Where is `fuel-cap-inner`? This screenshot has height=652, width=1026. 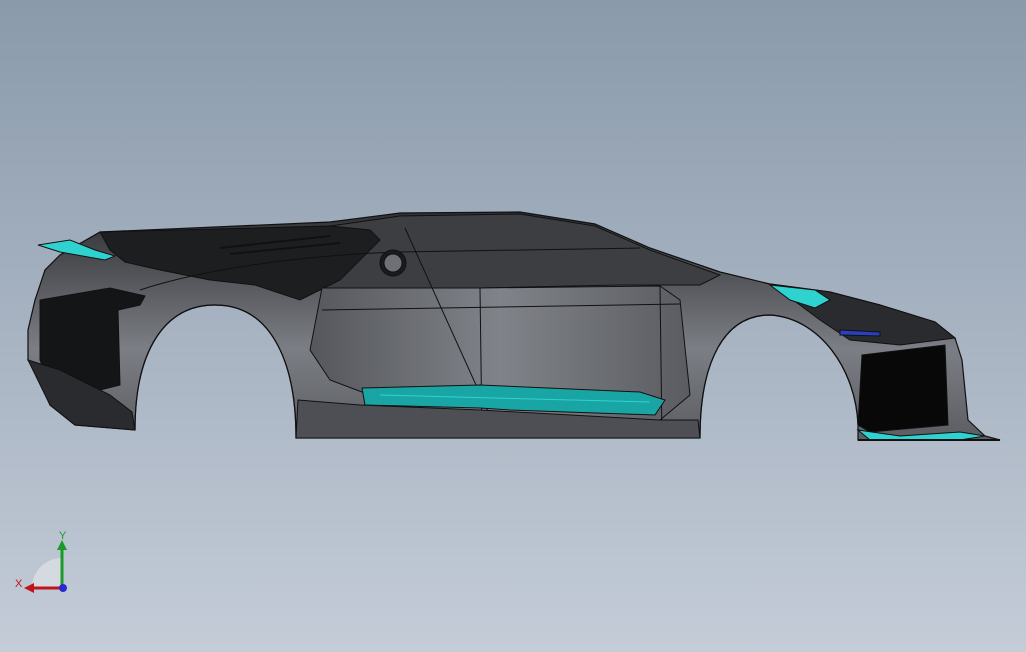 fuel-cap-inner is located at coordinates (393, 263).